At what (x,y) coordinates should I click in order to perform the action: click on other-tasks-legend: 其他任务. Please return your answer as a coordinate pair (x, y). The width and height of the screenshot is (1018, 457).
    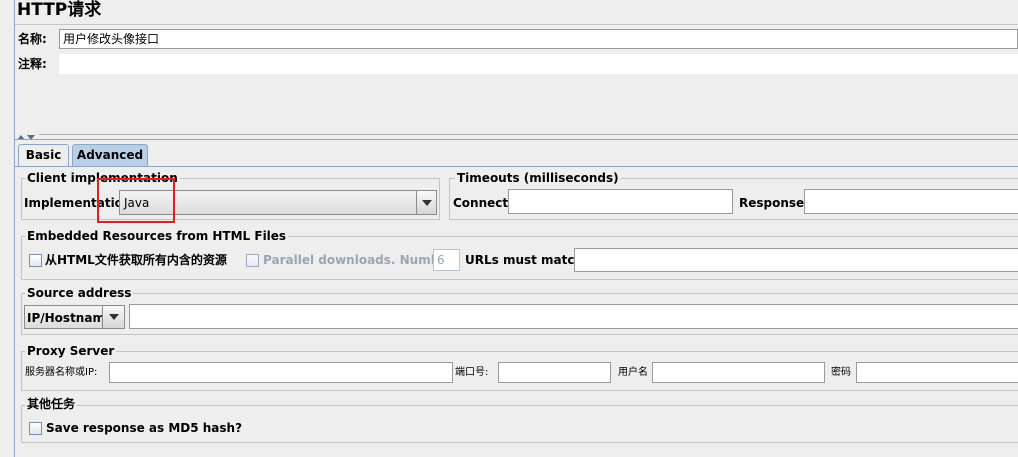
    Looking at the image, I should click on (51, 404).